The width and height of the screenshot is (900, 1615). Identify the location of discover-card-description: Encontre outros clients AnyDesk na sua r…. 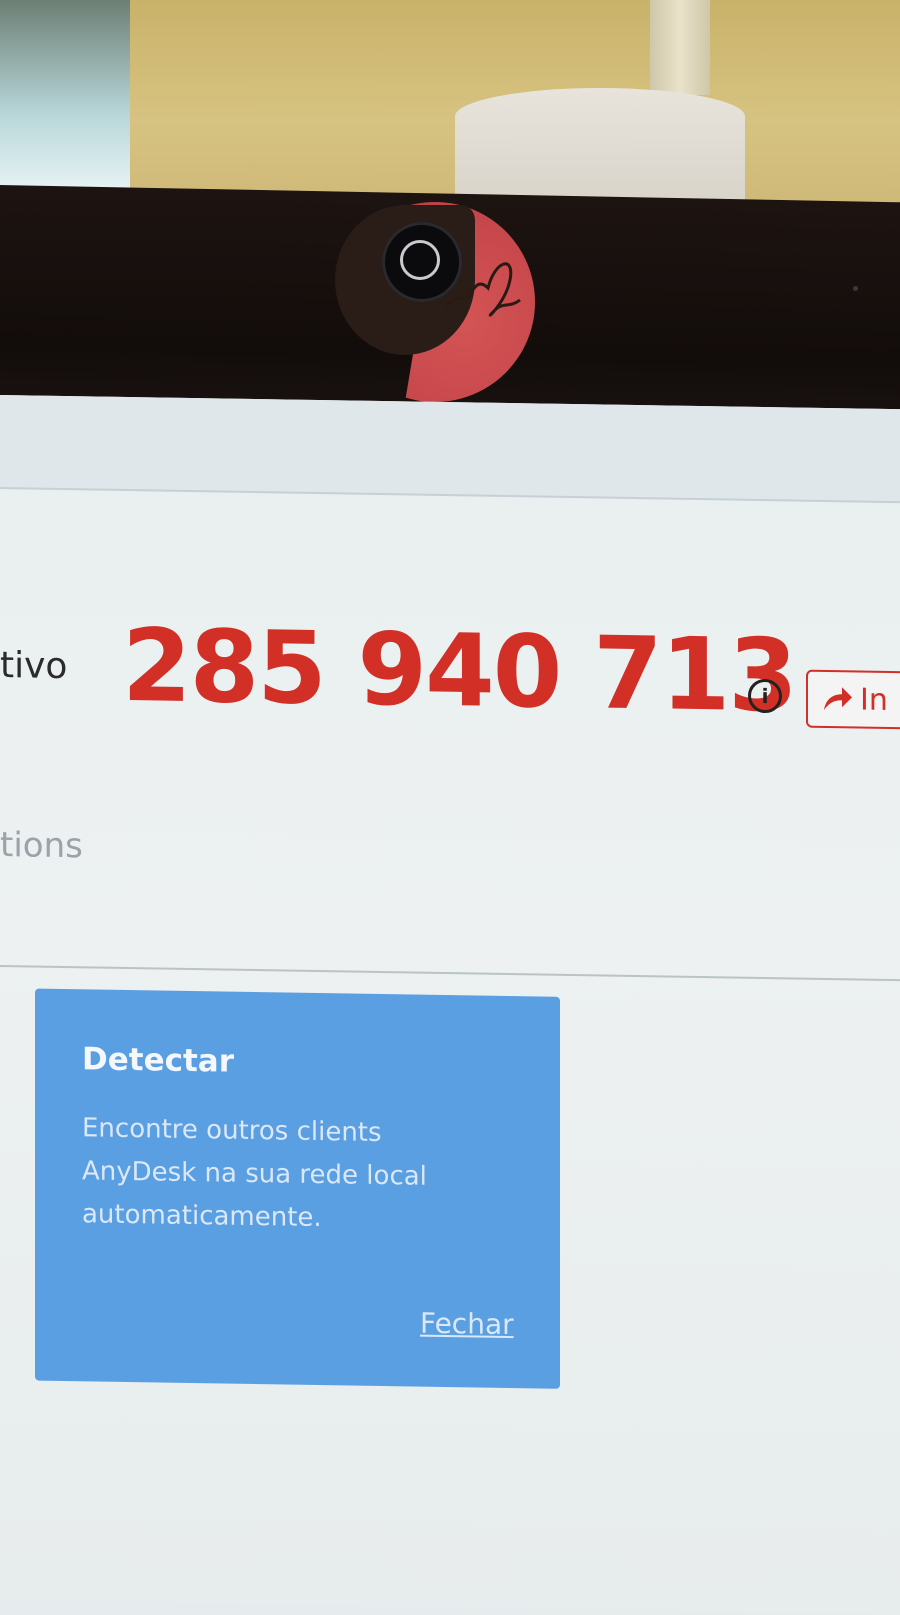
(254, 1173).